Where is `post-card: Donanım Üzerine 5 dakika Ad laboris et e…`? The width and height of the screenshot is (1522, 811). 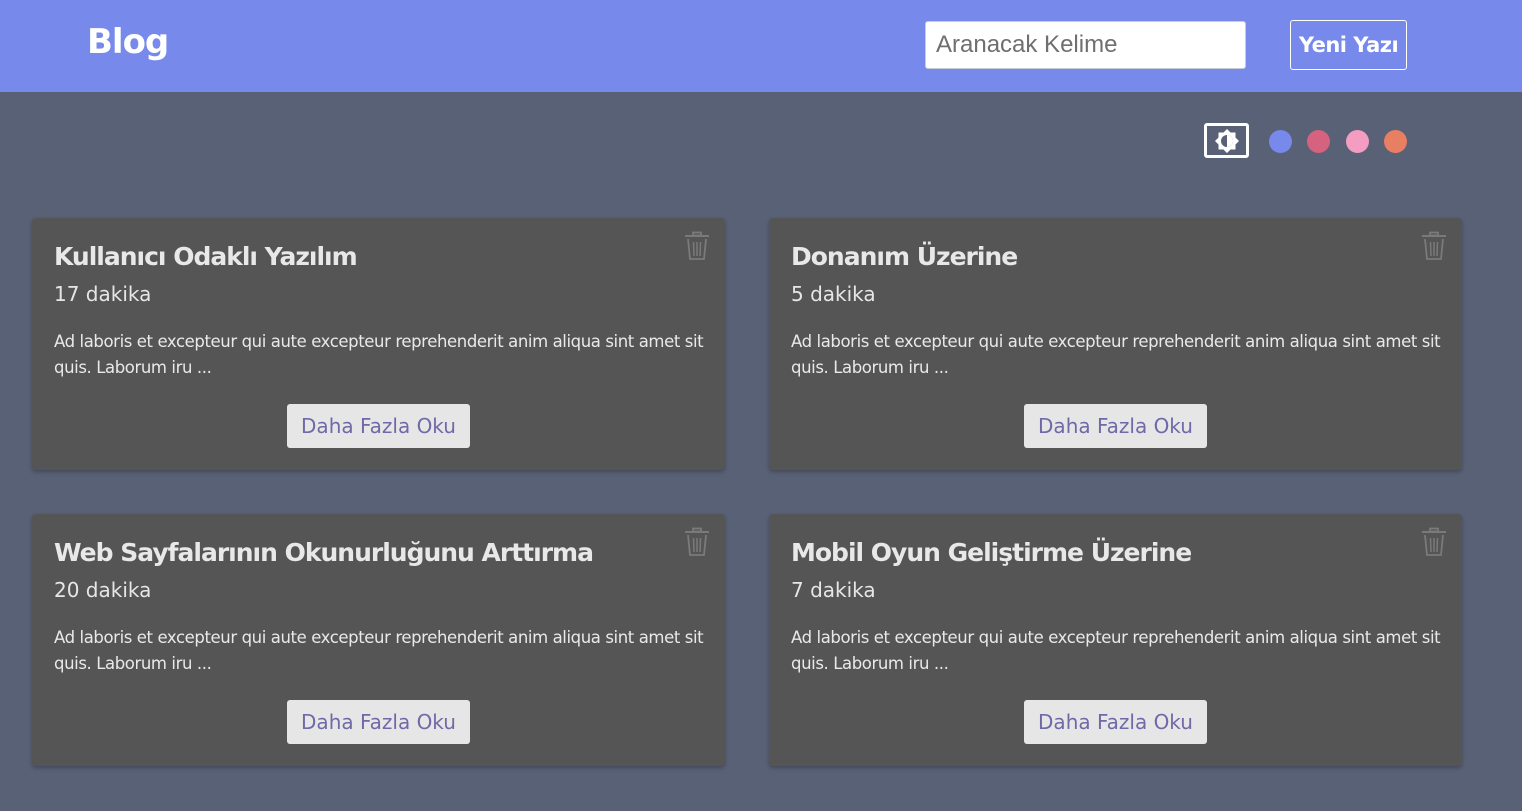
post-card: Donanım Üzerine 5 dakika Ad laboris et e… is located at coordinates (1115, 344).